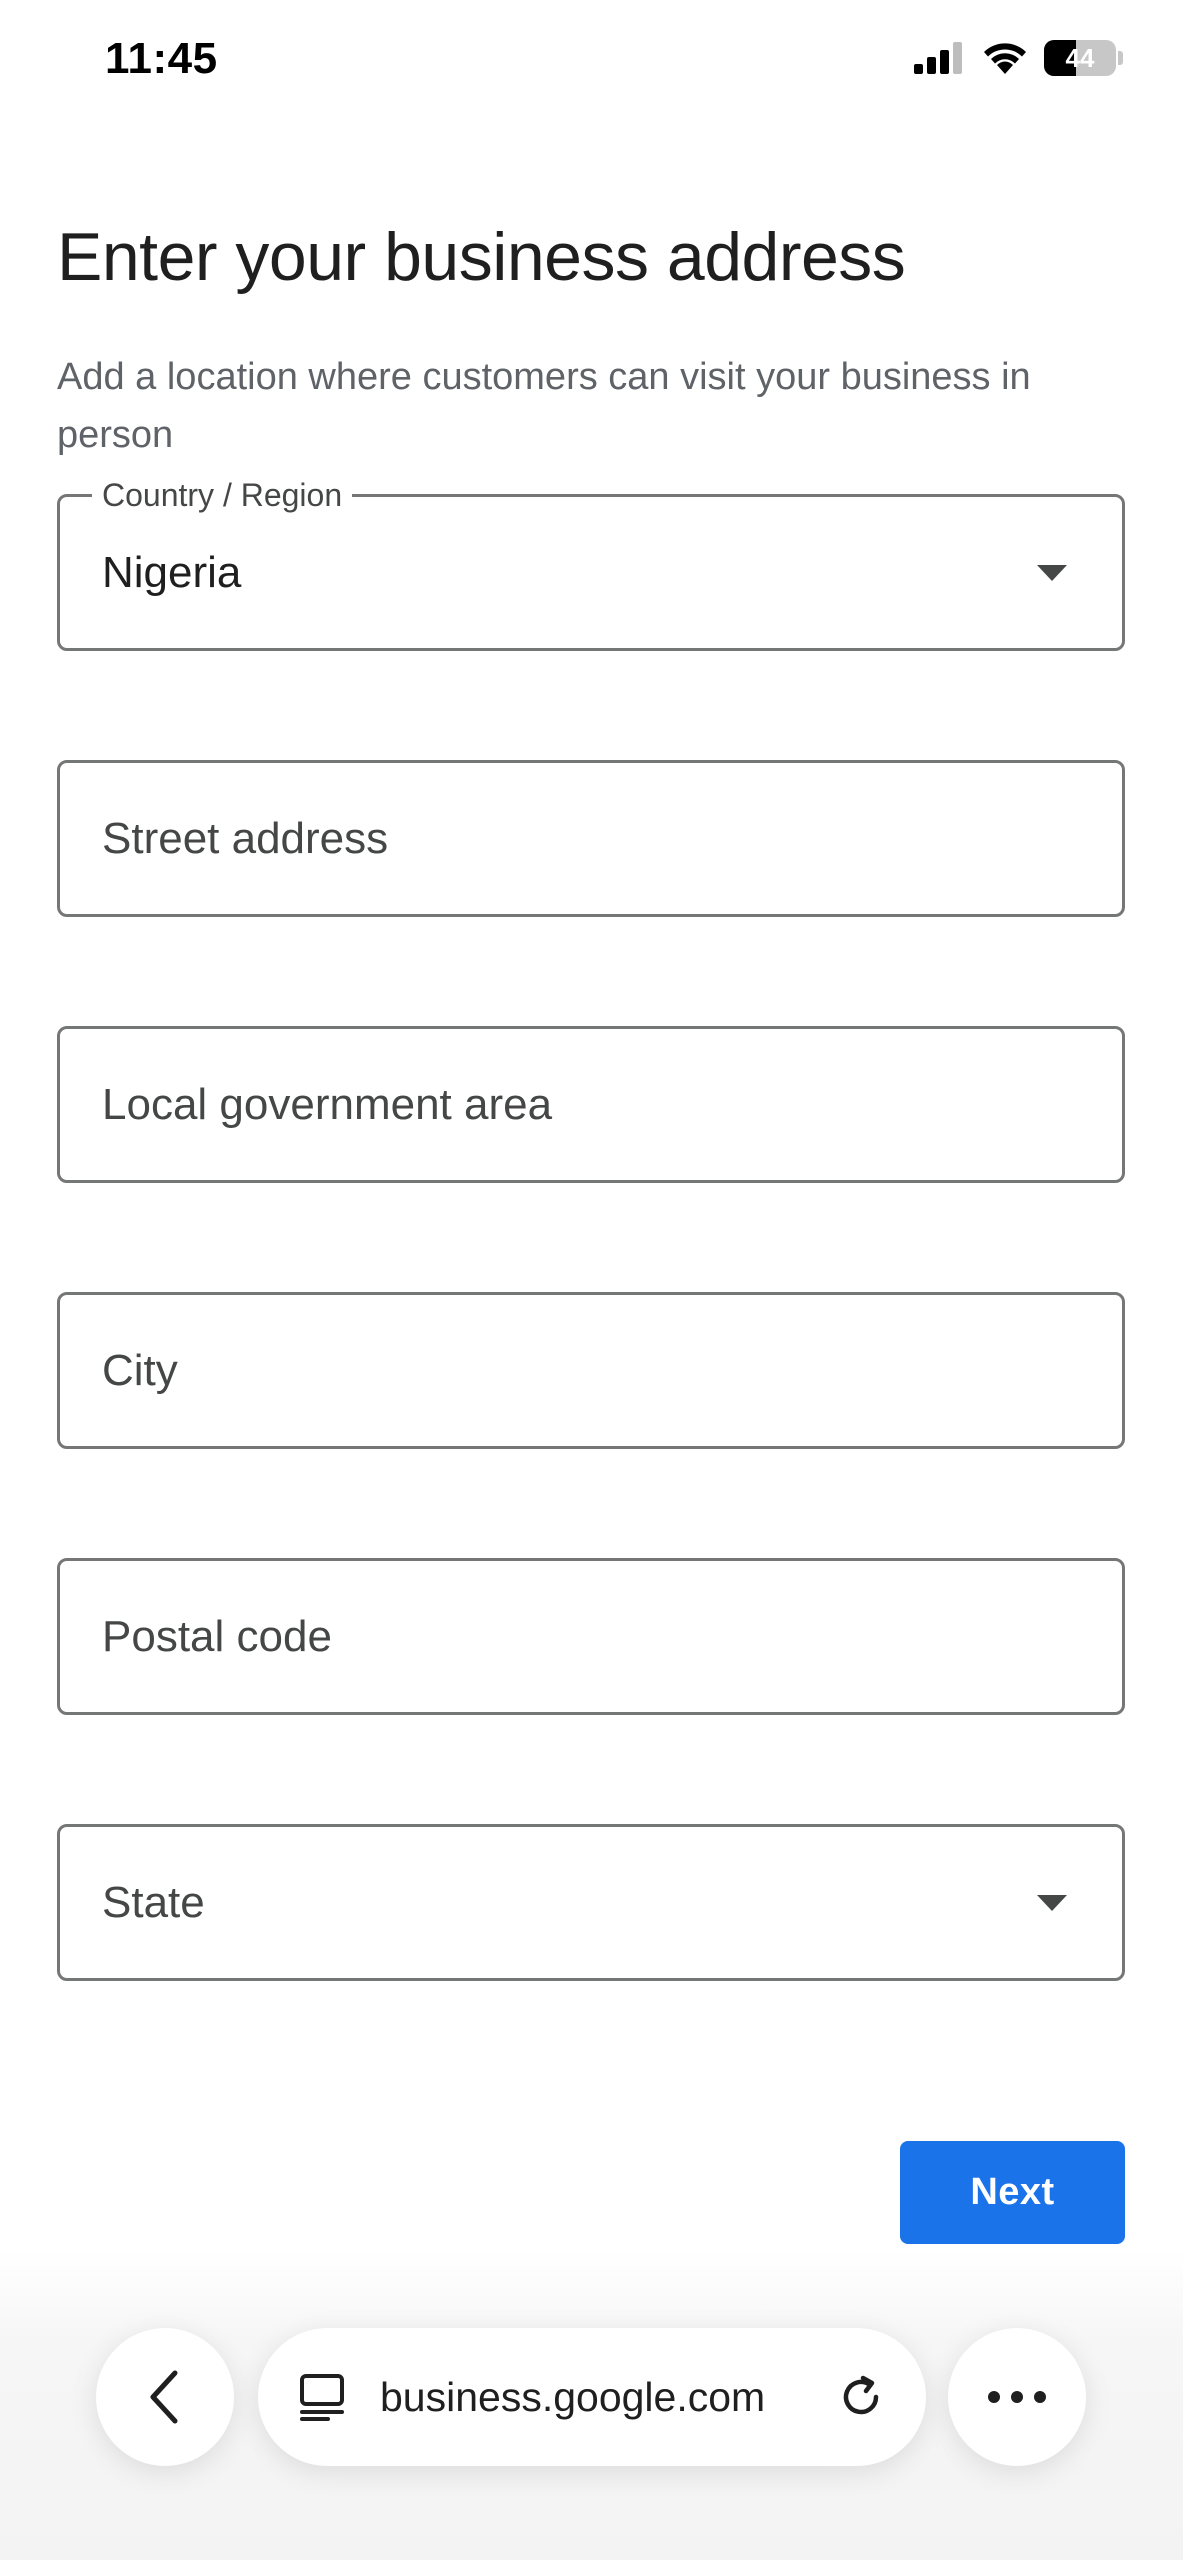 Image resolution: width=1183 pixels, height=2560 pixels. I want to click on reload-icon, so click(861, 2397).